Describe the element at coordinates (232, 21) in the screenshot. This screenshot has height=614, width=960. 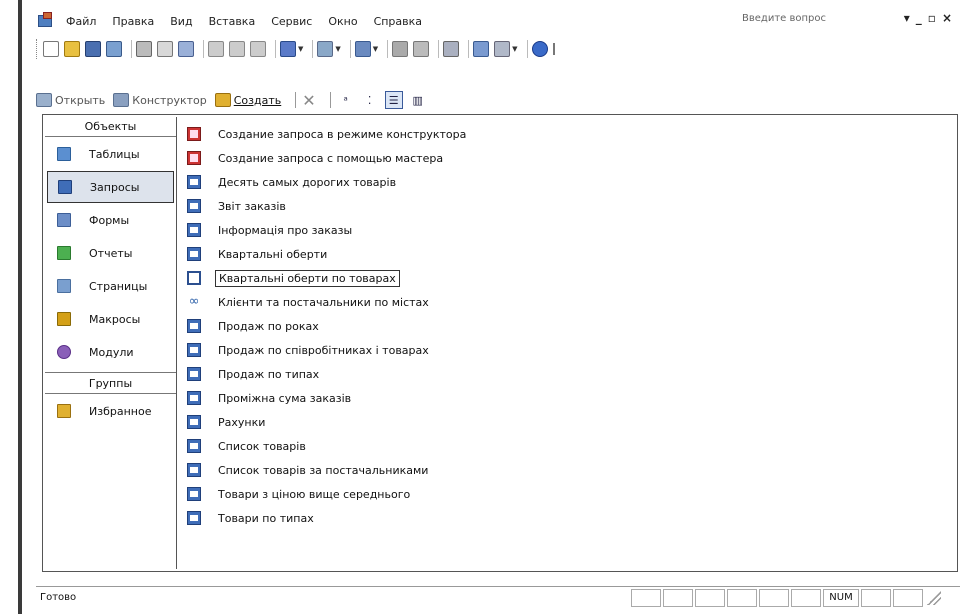
I see `menu-insert: Вставка` at that location.